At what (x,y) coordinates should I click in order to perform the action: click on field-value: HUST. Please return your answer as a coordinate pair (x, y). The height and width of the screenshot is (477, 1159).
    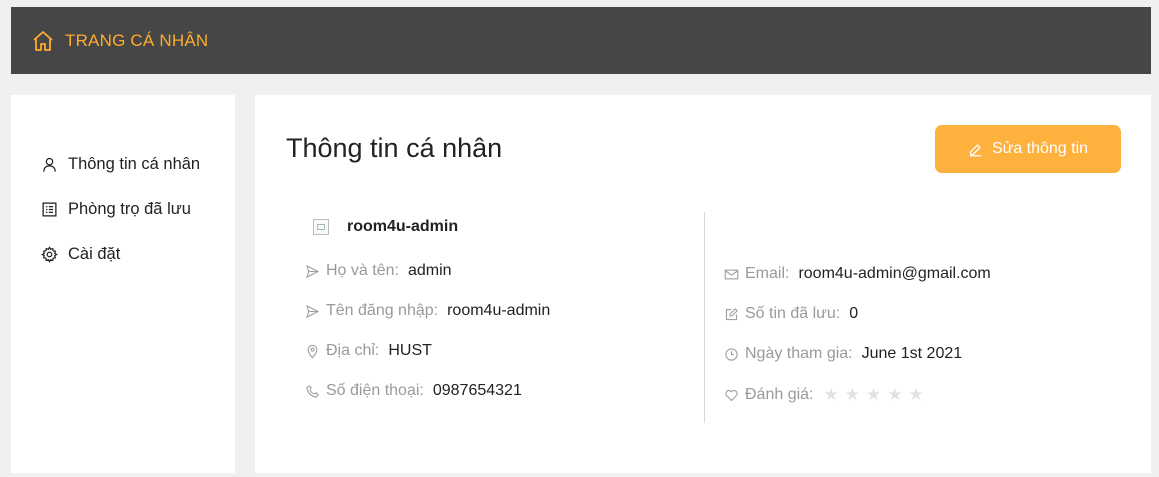
    Looking at the image, I should click on (410, 350).